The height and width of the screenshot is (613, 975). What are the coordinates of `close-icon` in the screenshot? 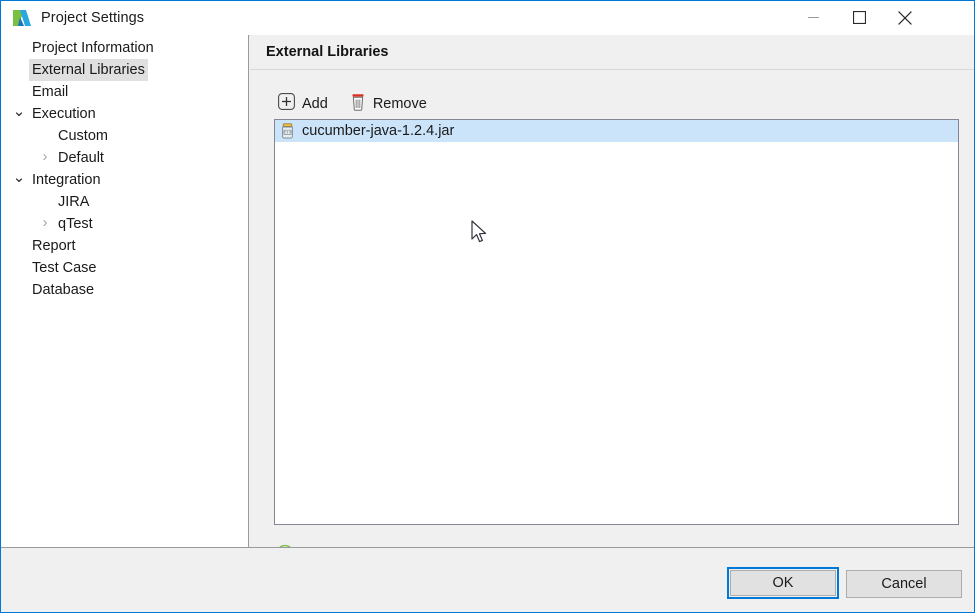 It's located at (905, 17).